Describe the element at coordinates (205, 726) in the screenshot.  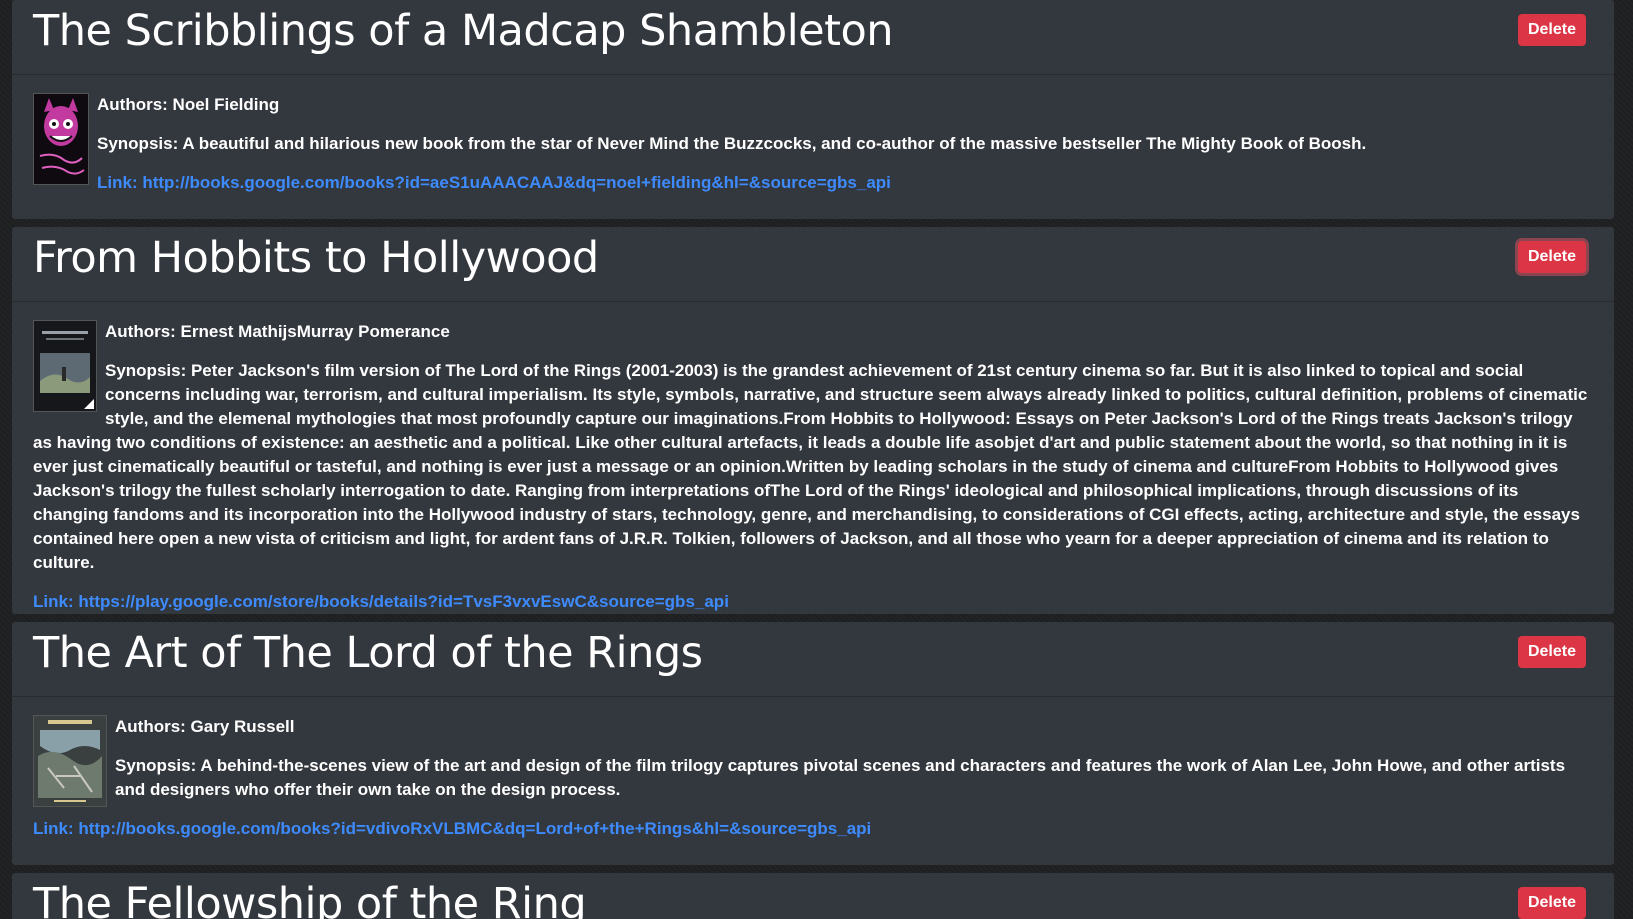
I see `book-authors: Authors: Gary Russell` at that location.